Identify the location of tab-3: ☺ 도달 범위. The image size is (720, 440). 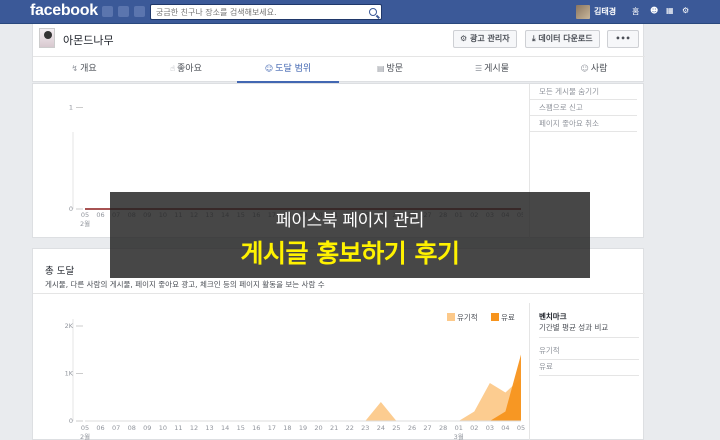
(288, 70).